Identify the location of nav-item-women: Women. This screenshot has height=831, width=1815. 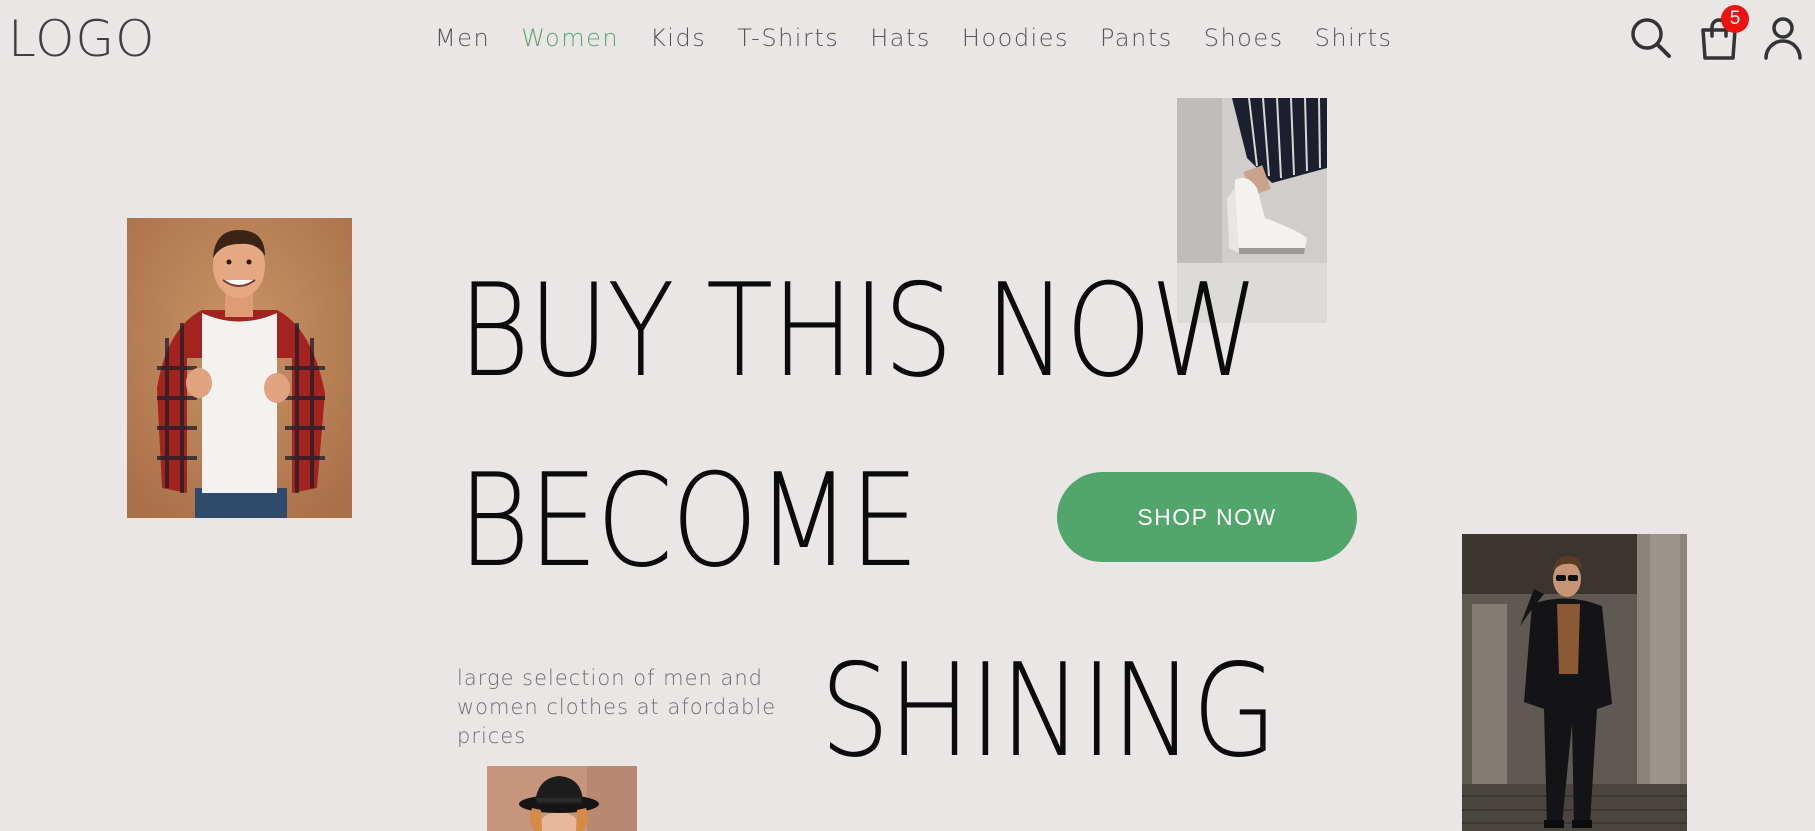
(570, 38).